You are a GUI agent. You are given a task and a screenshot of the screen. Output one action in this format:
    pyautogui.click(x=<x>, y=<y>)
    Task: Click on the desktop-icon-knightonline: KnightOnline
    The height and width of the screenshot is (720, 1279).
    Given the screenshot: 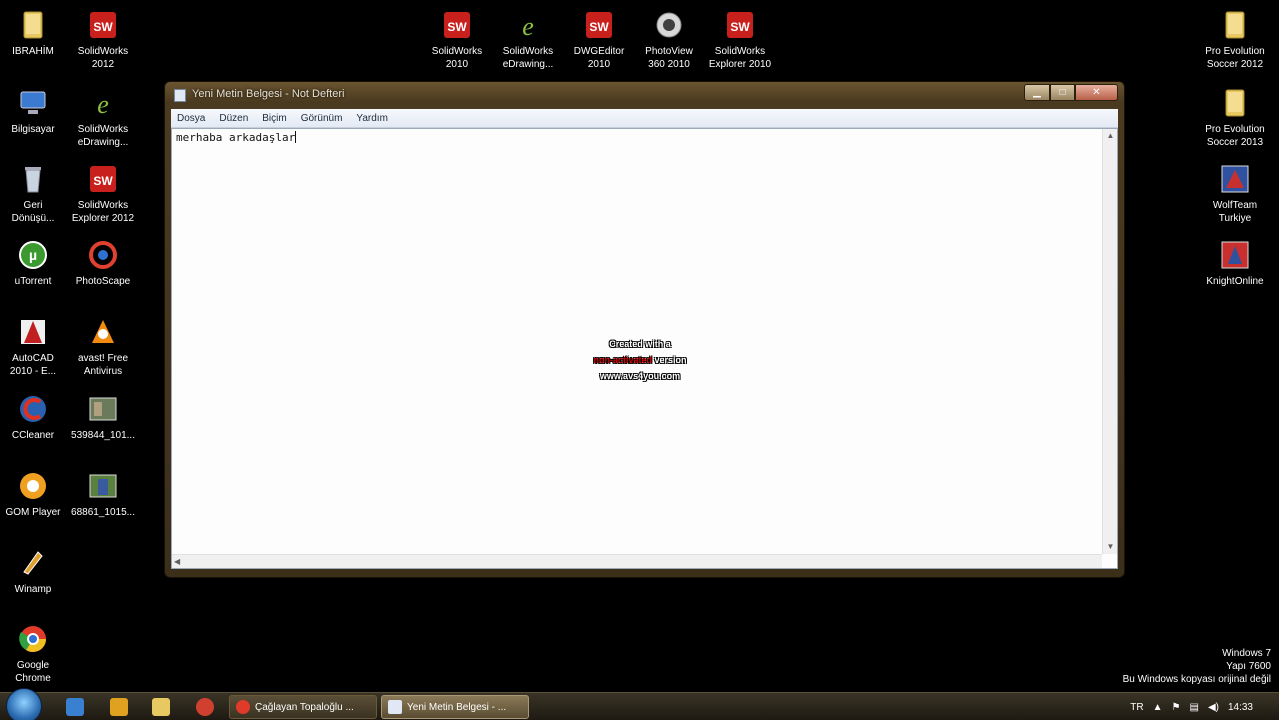 What is the action you would take?
    pyautogui.click(x=1235, y=263)
    